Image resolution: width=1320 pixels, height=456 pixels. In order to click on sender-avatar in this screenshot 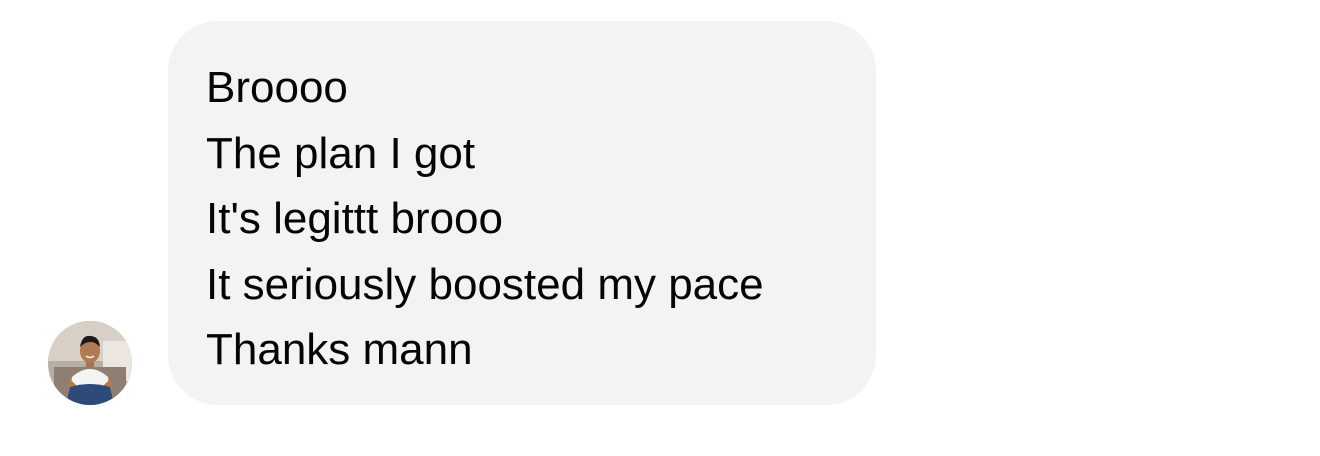, I will do `click(90, 363)`.